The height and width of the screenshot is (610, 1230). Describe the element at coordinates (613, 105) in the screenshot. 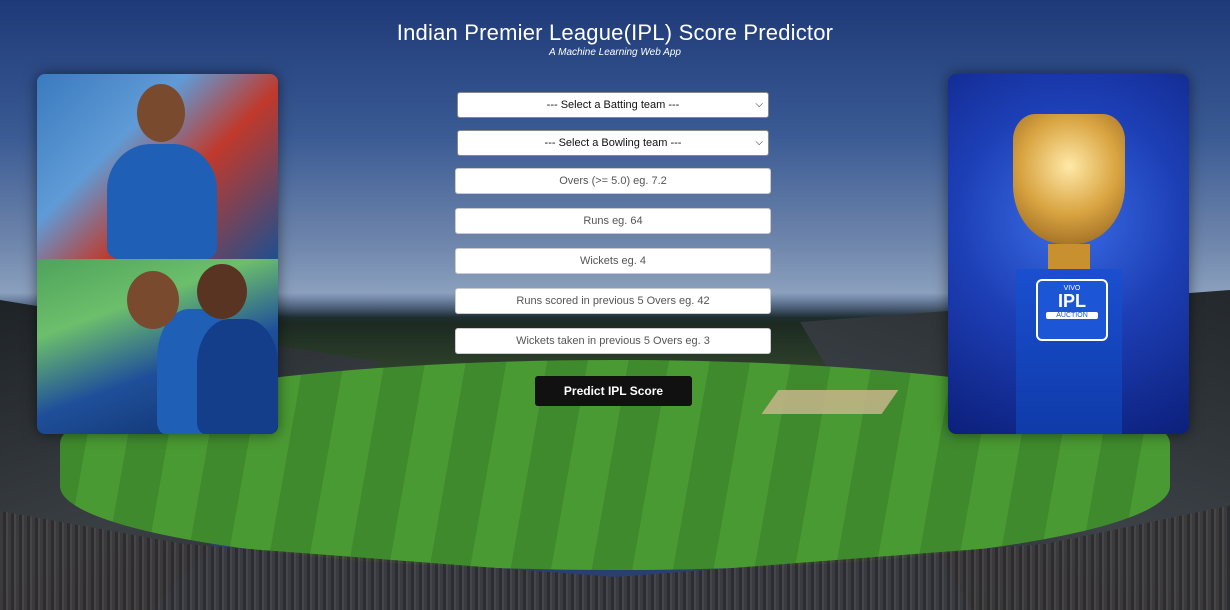

I see `batting-team-select: --- Select a Batting team --- ⌵` at that location.